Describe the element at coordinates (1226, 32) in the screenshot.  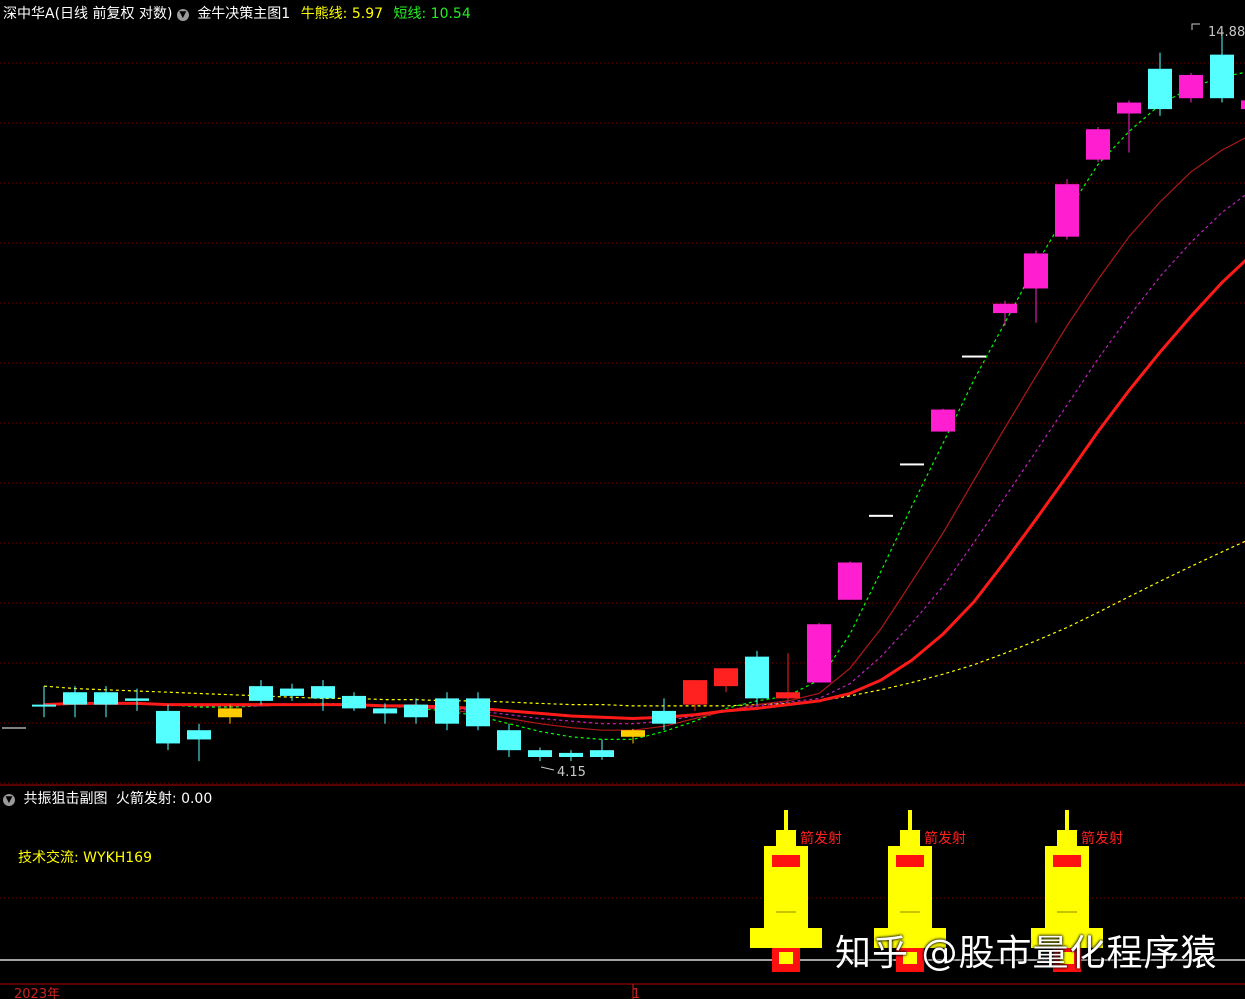
I see `high-price-label: 14.88` at that location.